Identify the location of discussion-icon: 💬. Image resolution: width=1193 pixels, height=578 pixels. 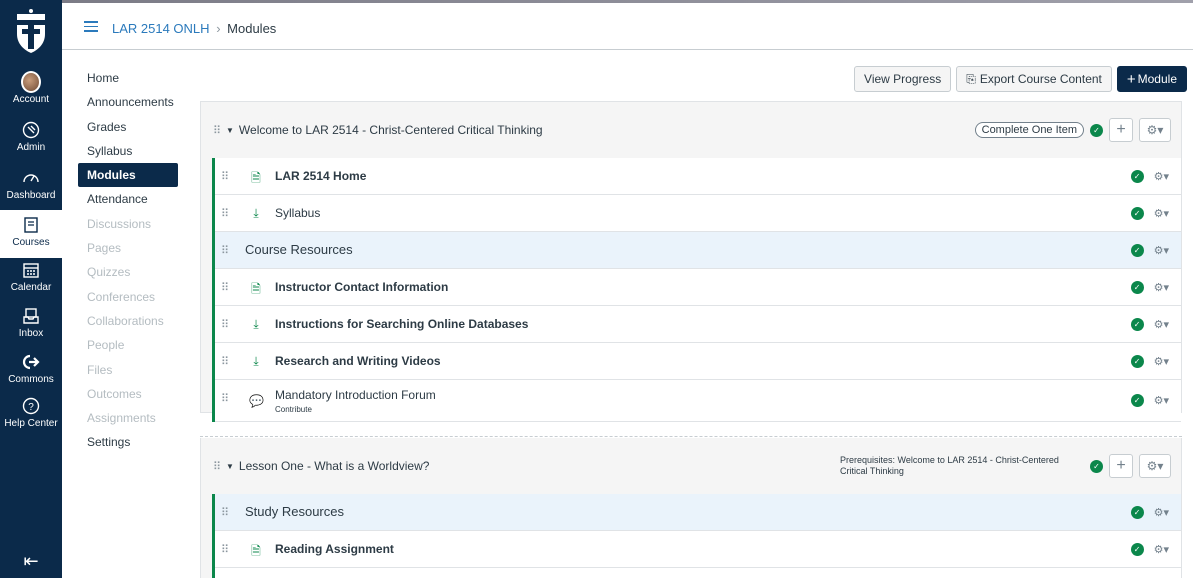
(256, 401).